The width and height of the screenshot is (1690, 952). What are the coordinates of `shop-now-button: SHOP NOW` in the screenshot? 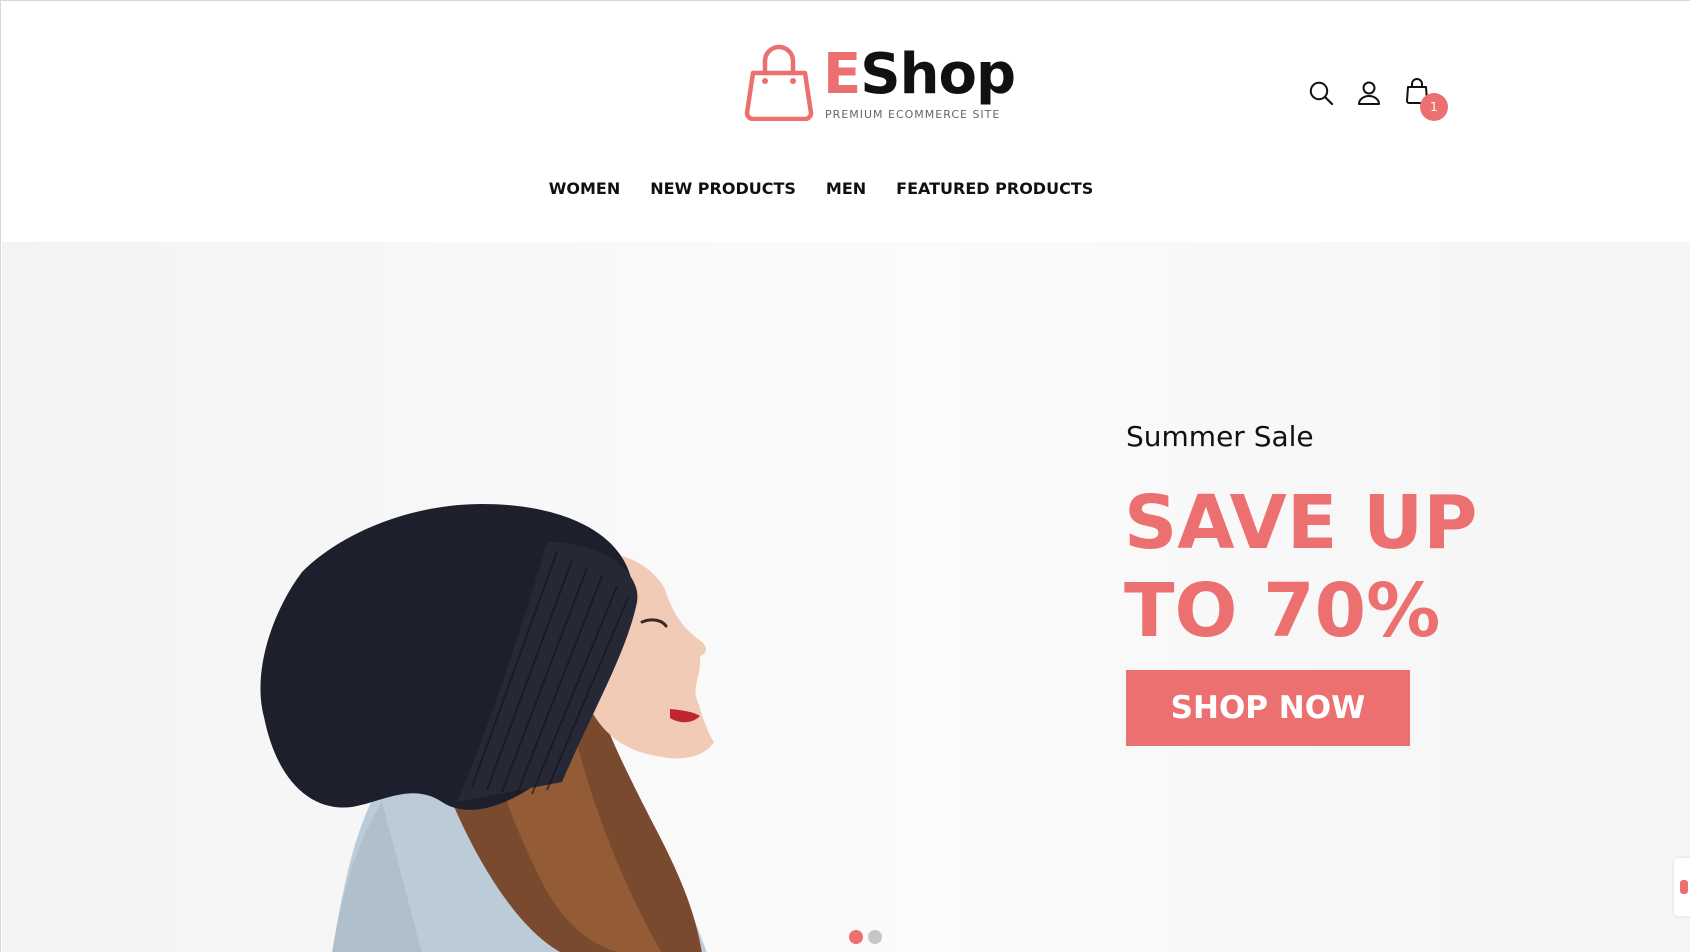 It's located at (1268, 708).